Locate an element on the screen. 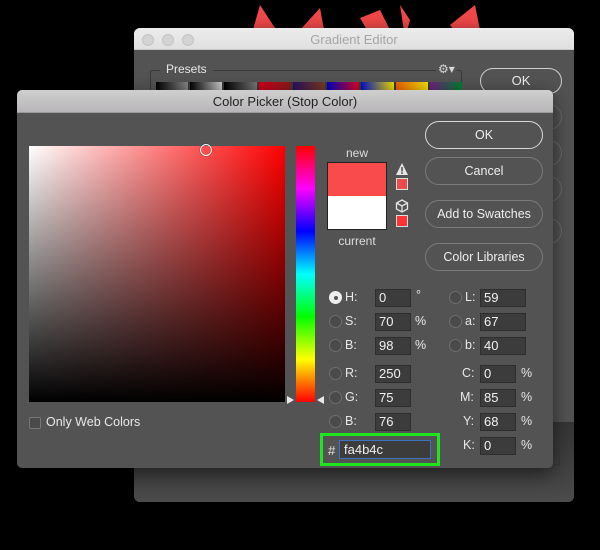 The image size is (600, 550). green-input: 75 is located at coordinates (393, 398).